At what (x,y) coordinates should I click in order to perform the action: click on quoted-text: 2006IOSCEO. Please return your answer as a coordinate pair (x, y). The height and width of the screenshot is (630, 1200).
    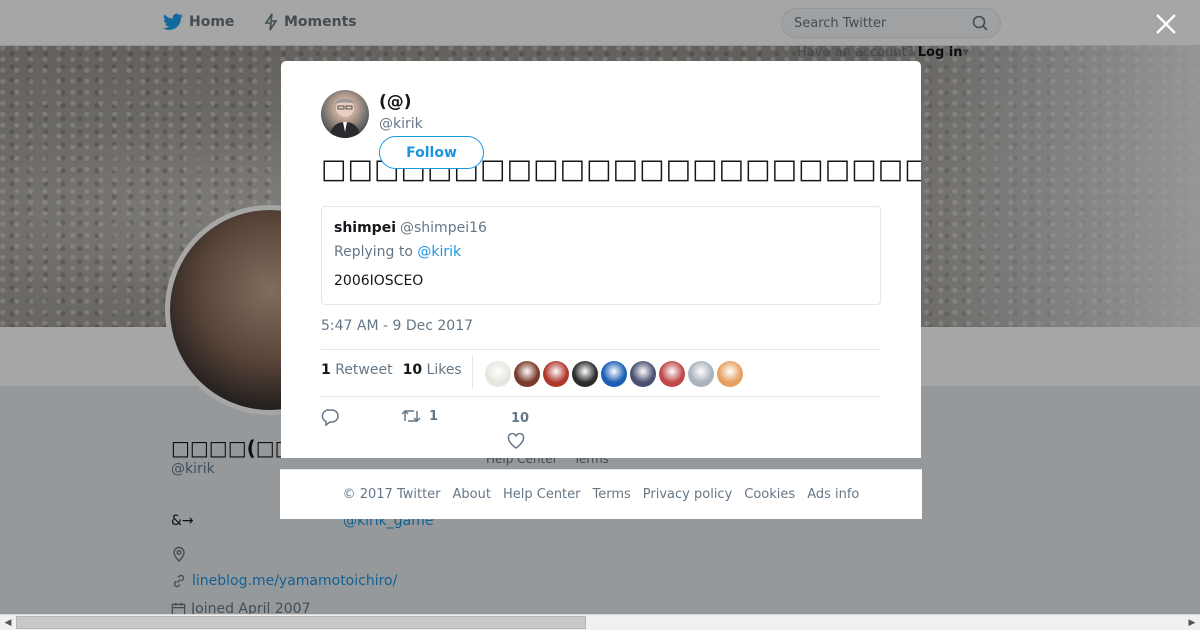
    Looking at the image, I should click on (379, 281).